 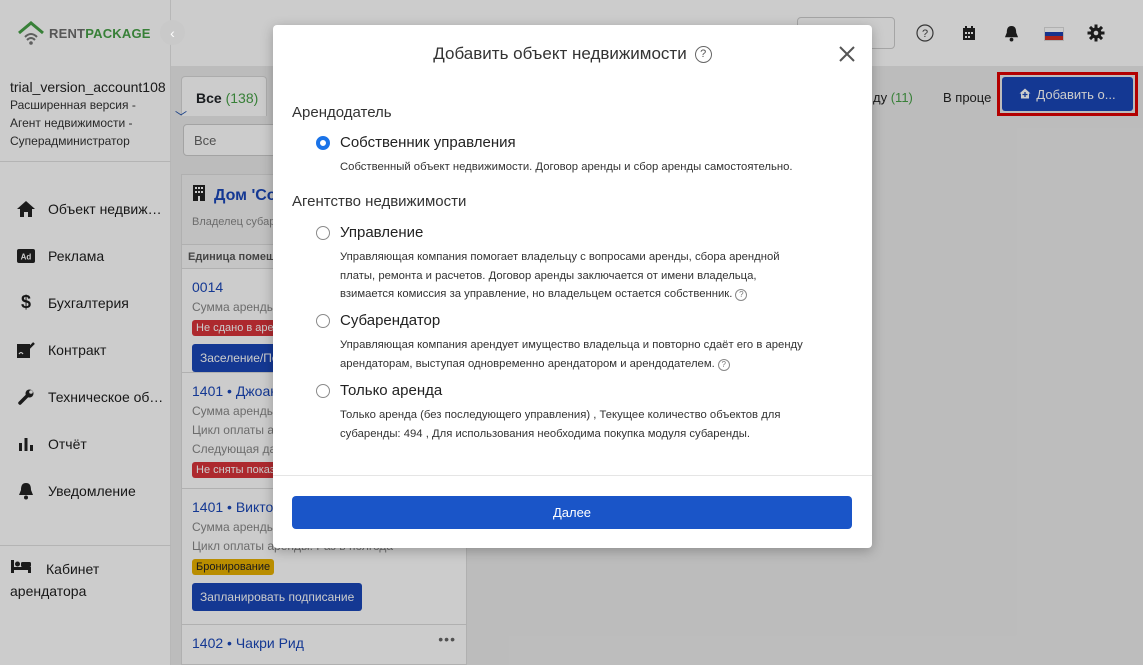 What do you see at coordinates (572, 475) in the screenshot?
I see `dialog-divider` at bounding box center [572, 475].